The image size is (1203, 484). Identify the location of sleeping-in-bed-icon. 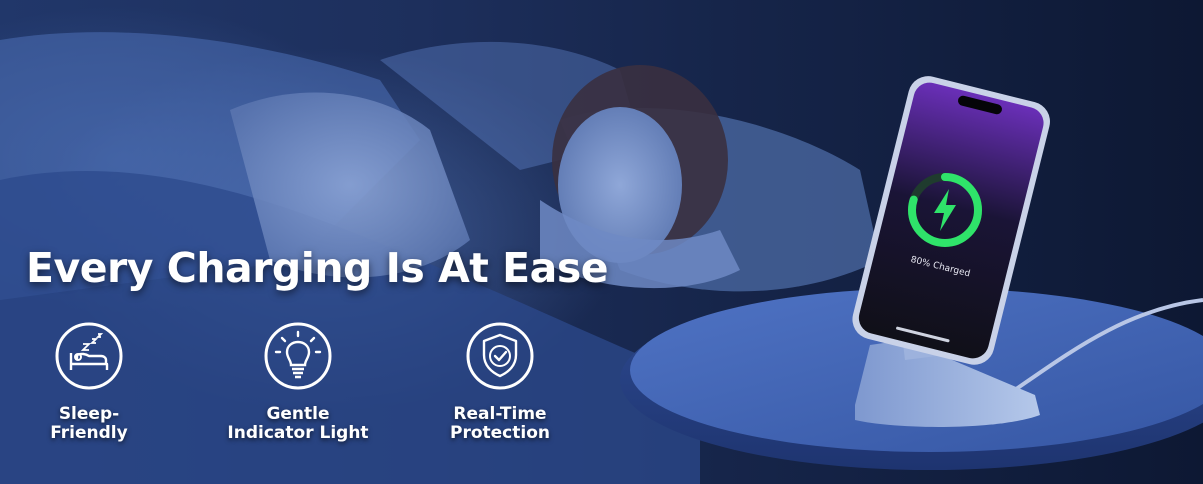
(89, 356).